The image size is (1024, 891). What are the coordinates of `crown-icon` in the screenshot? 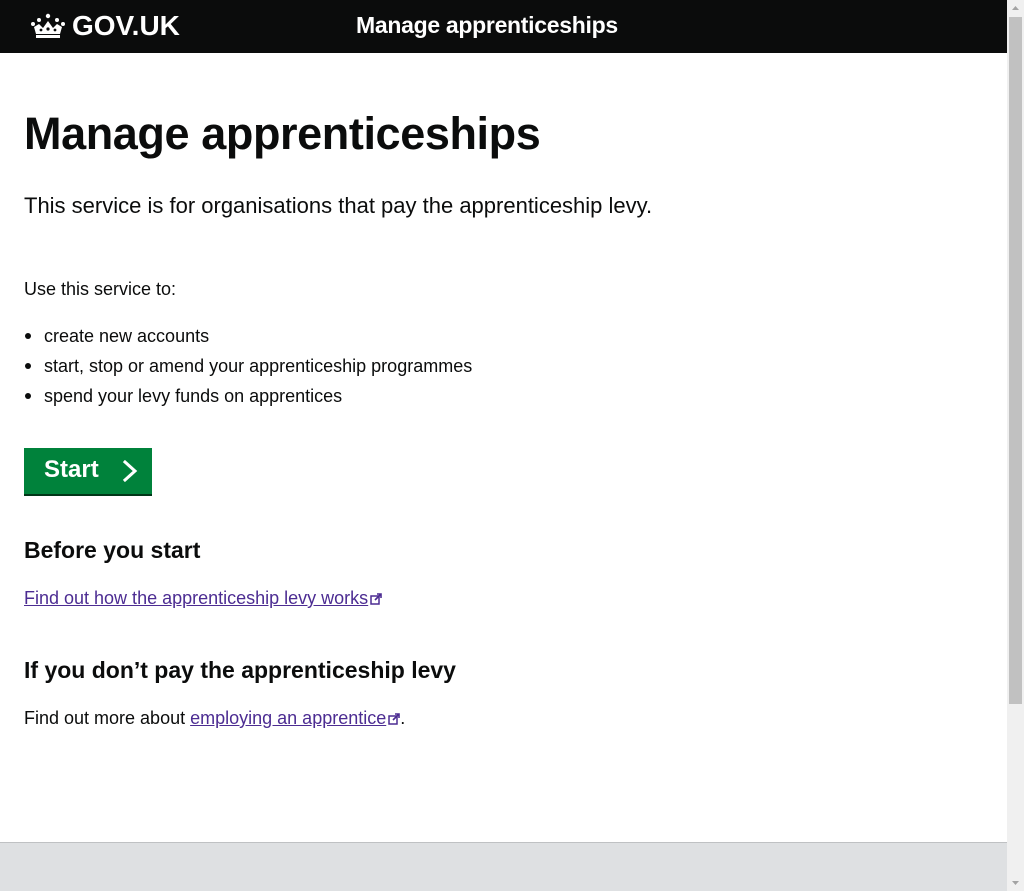 It's located at (48, 25).